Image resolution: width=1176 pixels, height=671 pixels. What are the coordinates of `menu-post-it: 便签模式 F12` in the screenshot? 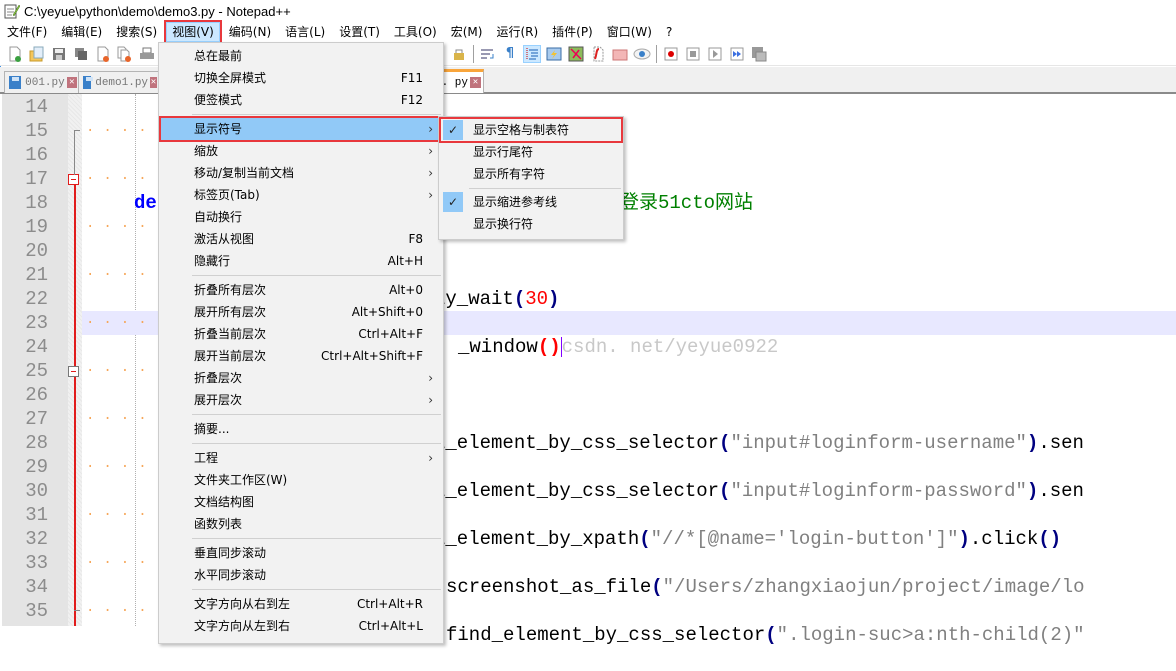 It's located at (301, 100).